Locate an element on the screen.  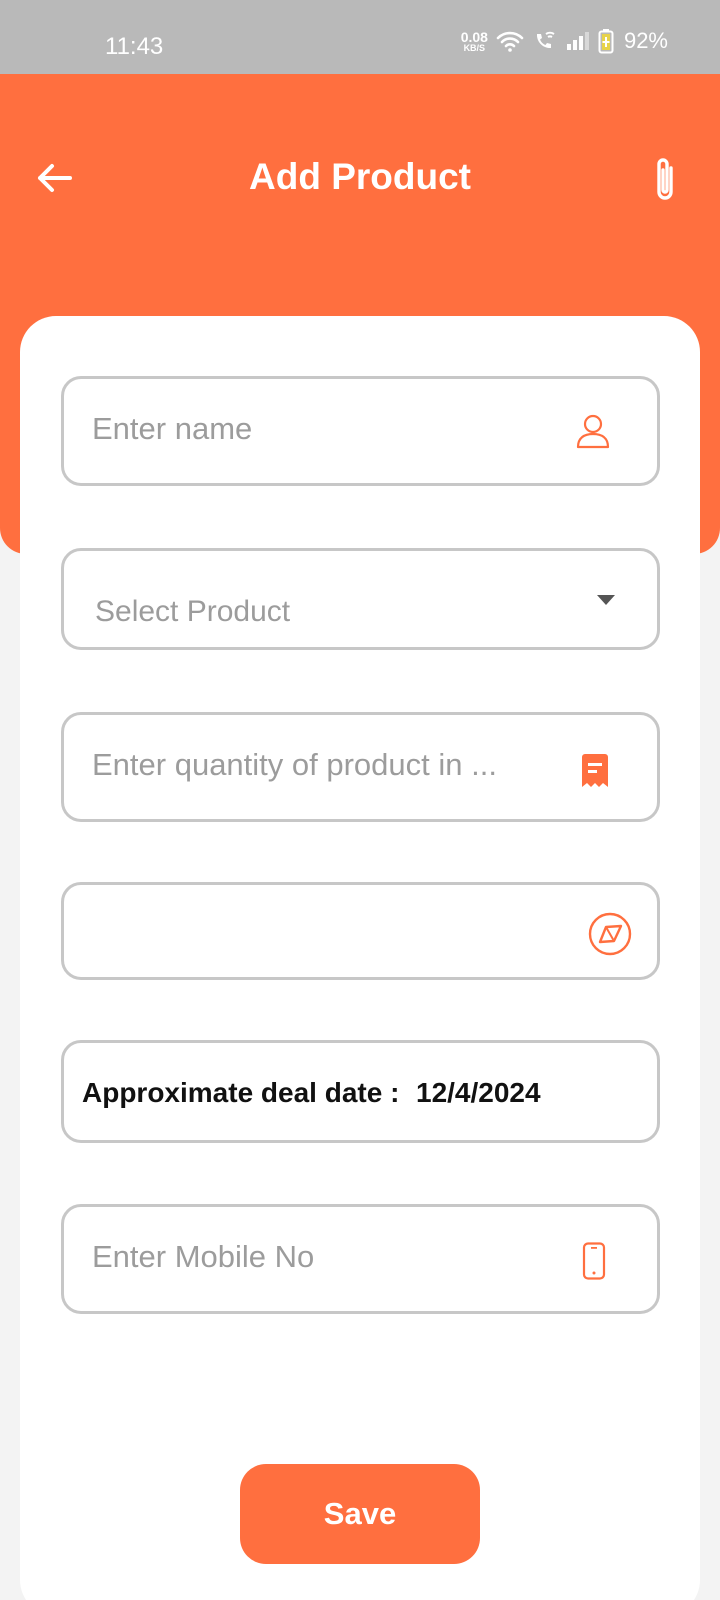
product-select: Select Product is located at coordinates (360, 599).